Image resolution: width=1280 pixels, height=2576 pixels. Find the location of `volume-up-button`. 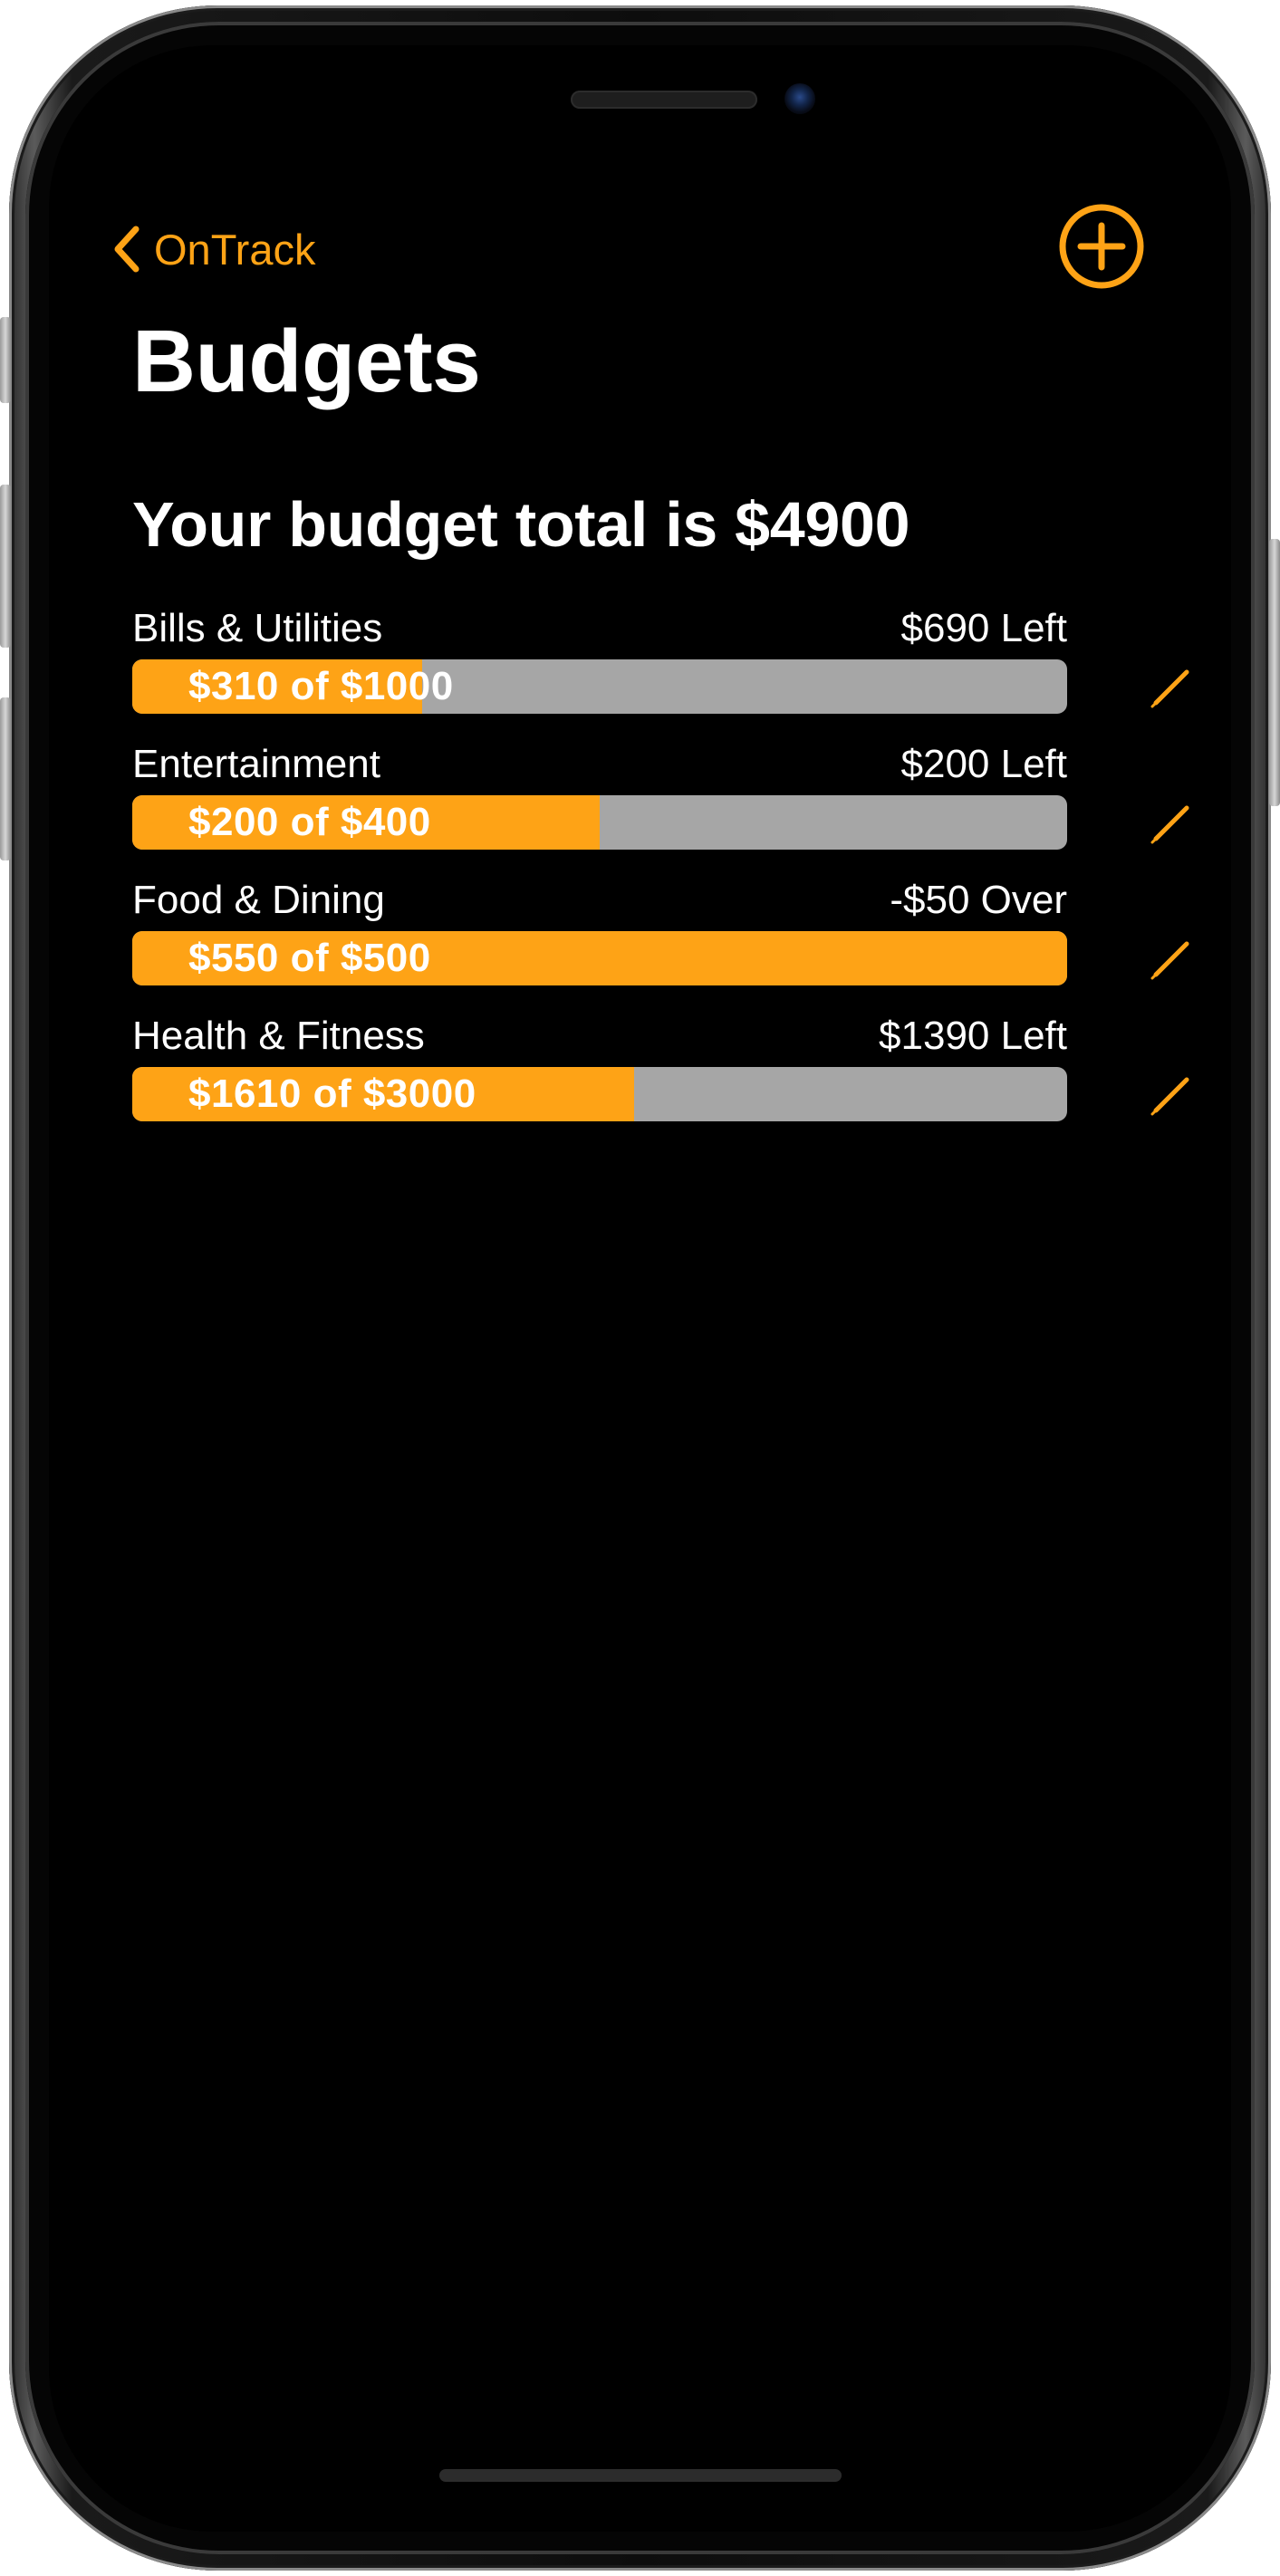

volume-up-button is located at coordinates (5, 566).